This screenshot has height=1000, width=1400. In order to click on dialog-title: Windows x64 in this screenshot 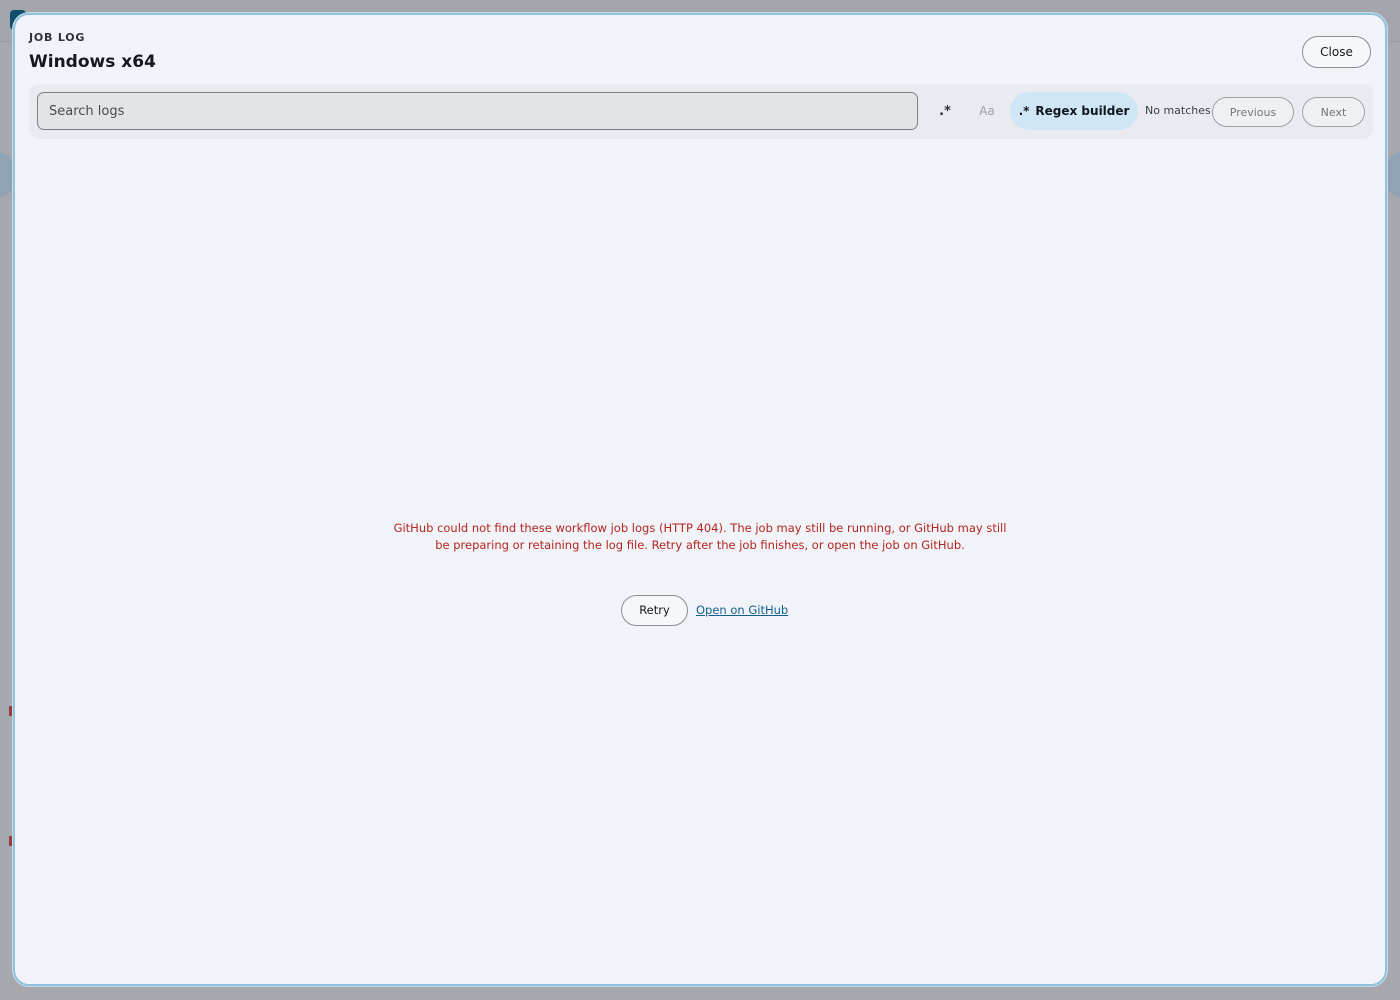, I will do `click(92, 62)`.